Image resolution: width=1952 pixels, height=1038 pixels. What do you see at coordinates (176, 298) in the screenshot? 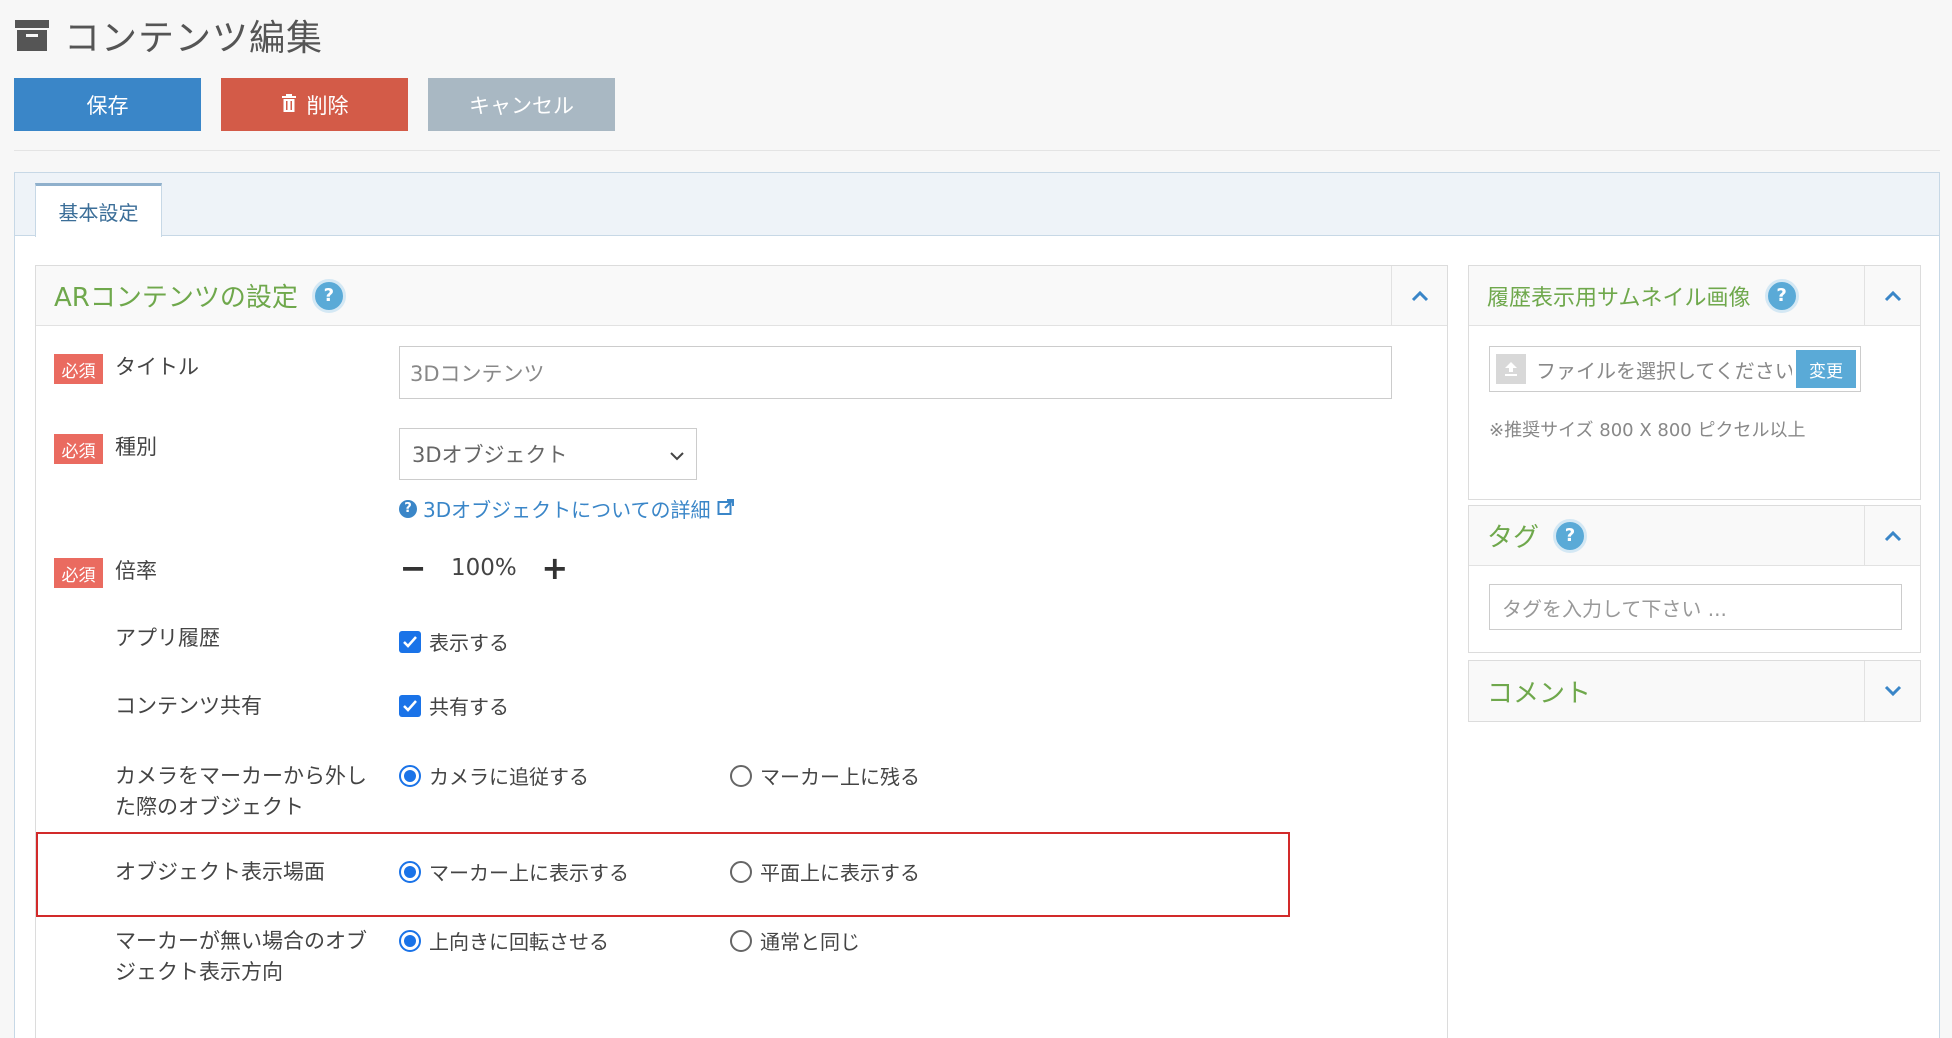
I see `ar-settings-title: ARコンテンツの設定` at bounding box center [176, 298].